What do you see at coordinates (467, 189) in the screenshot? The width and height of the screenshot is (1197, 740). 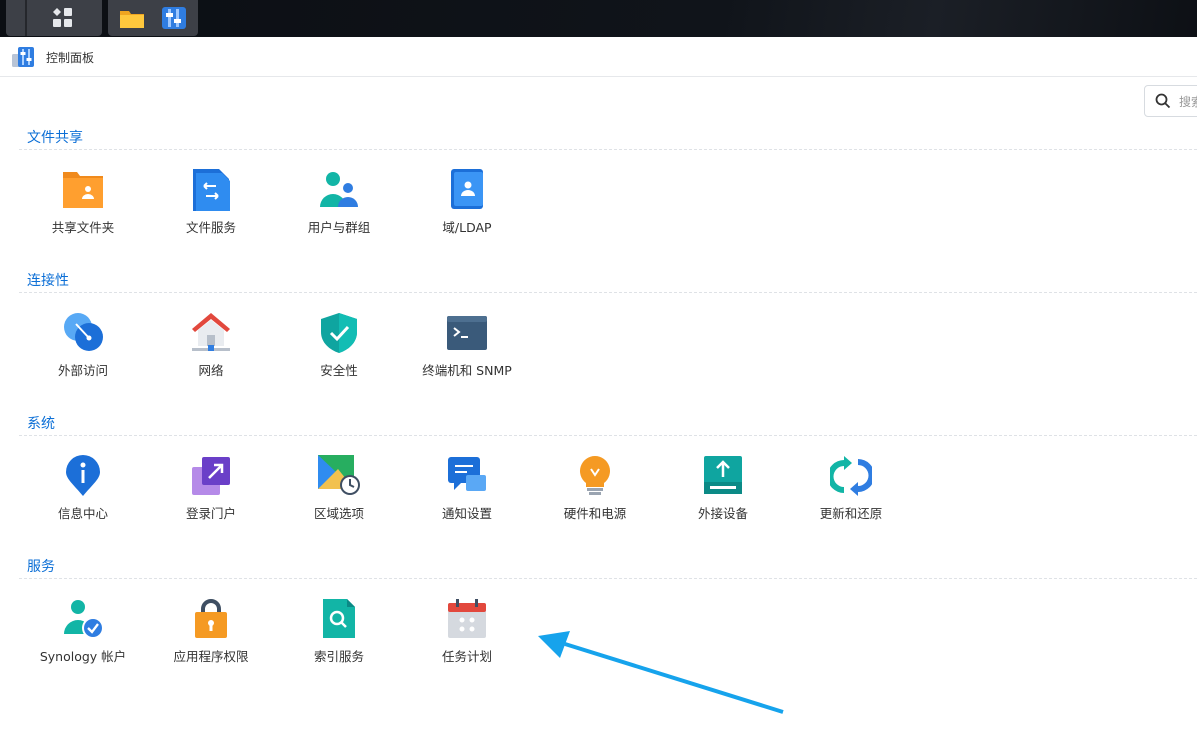 I see `domain-ldap-icon` at bounding box center [467, 189].